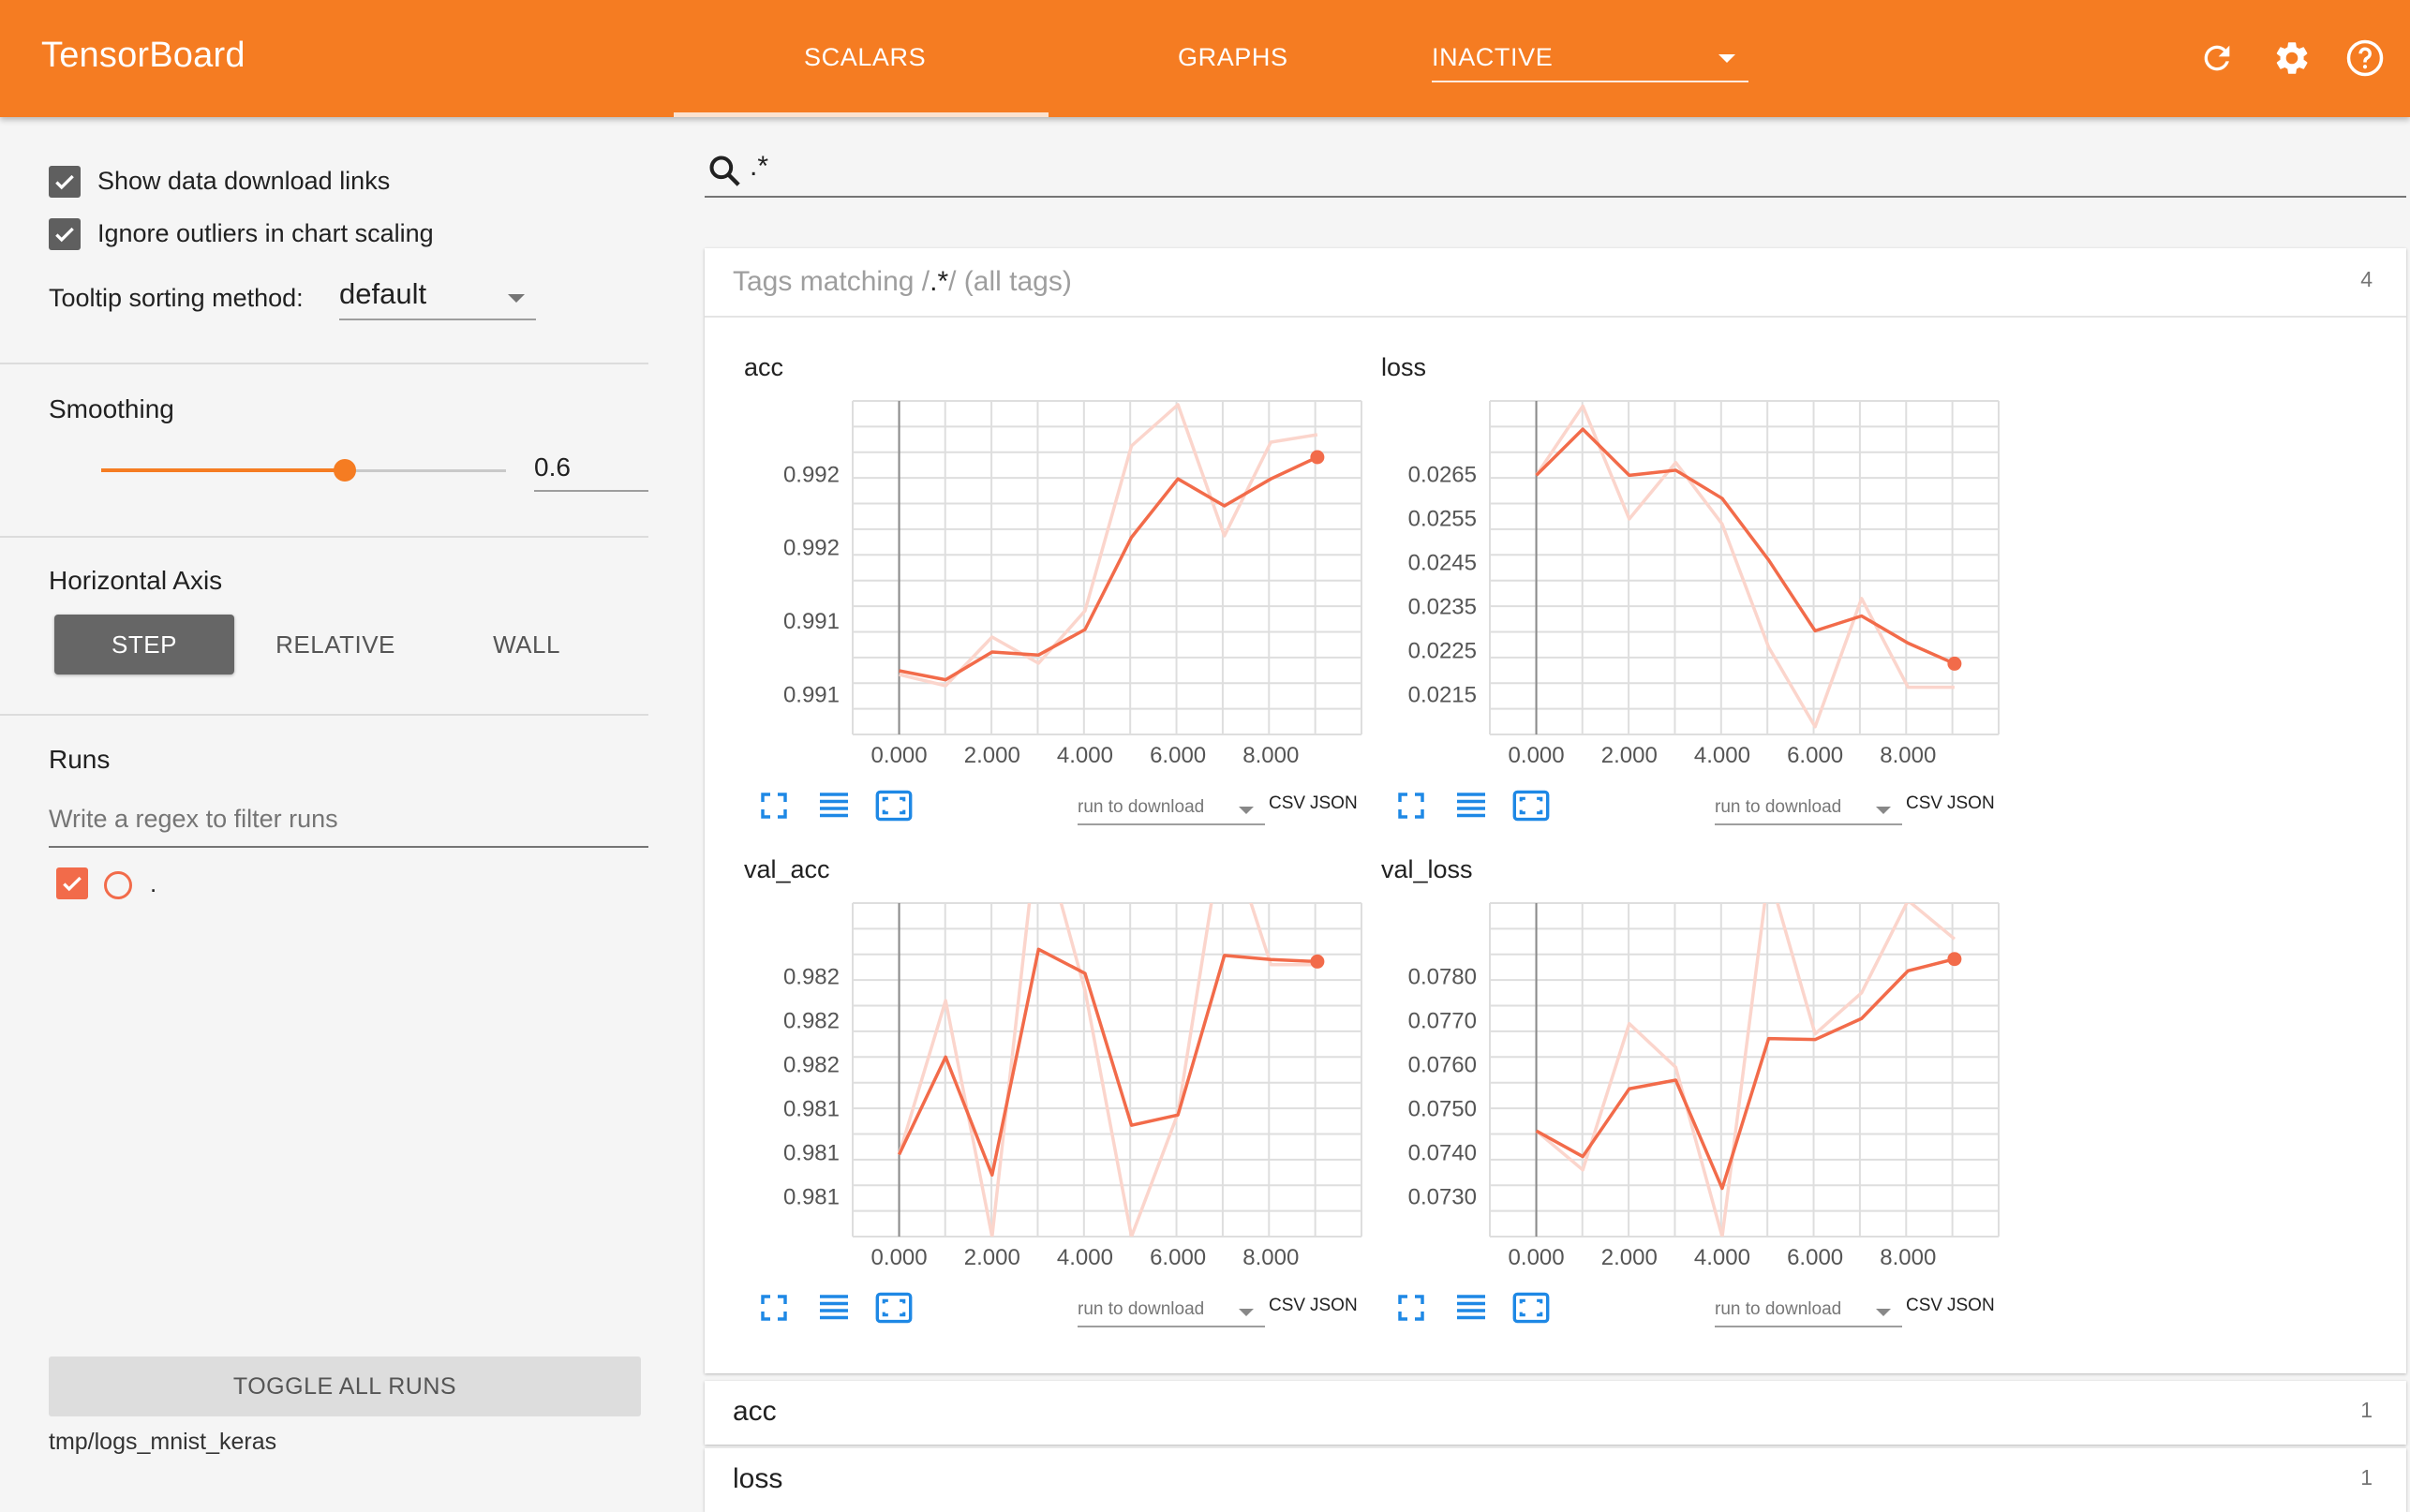  Describe the element at coordinates (1442, 976) in the screenshot. I see `y-tick-label: 0.0780` at that location.